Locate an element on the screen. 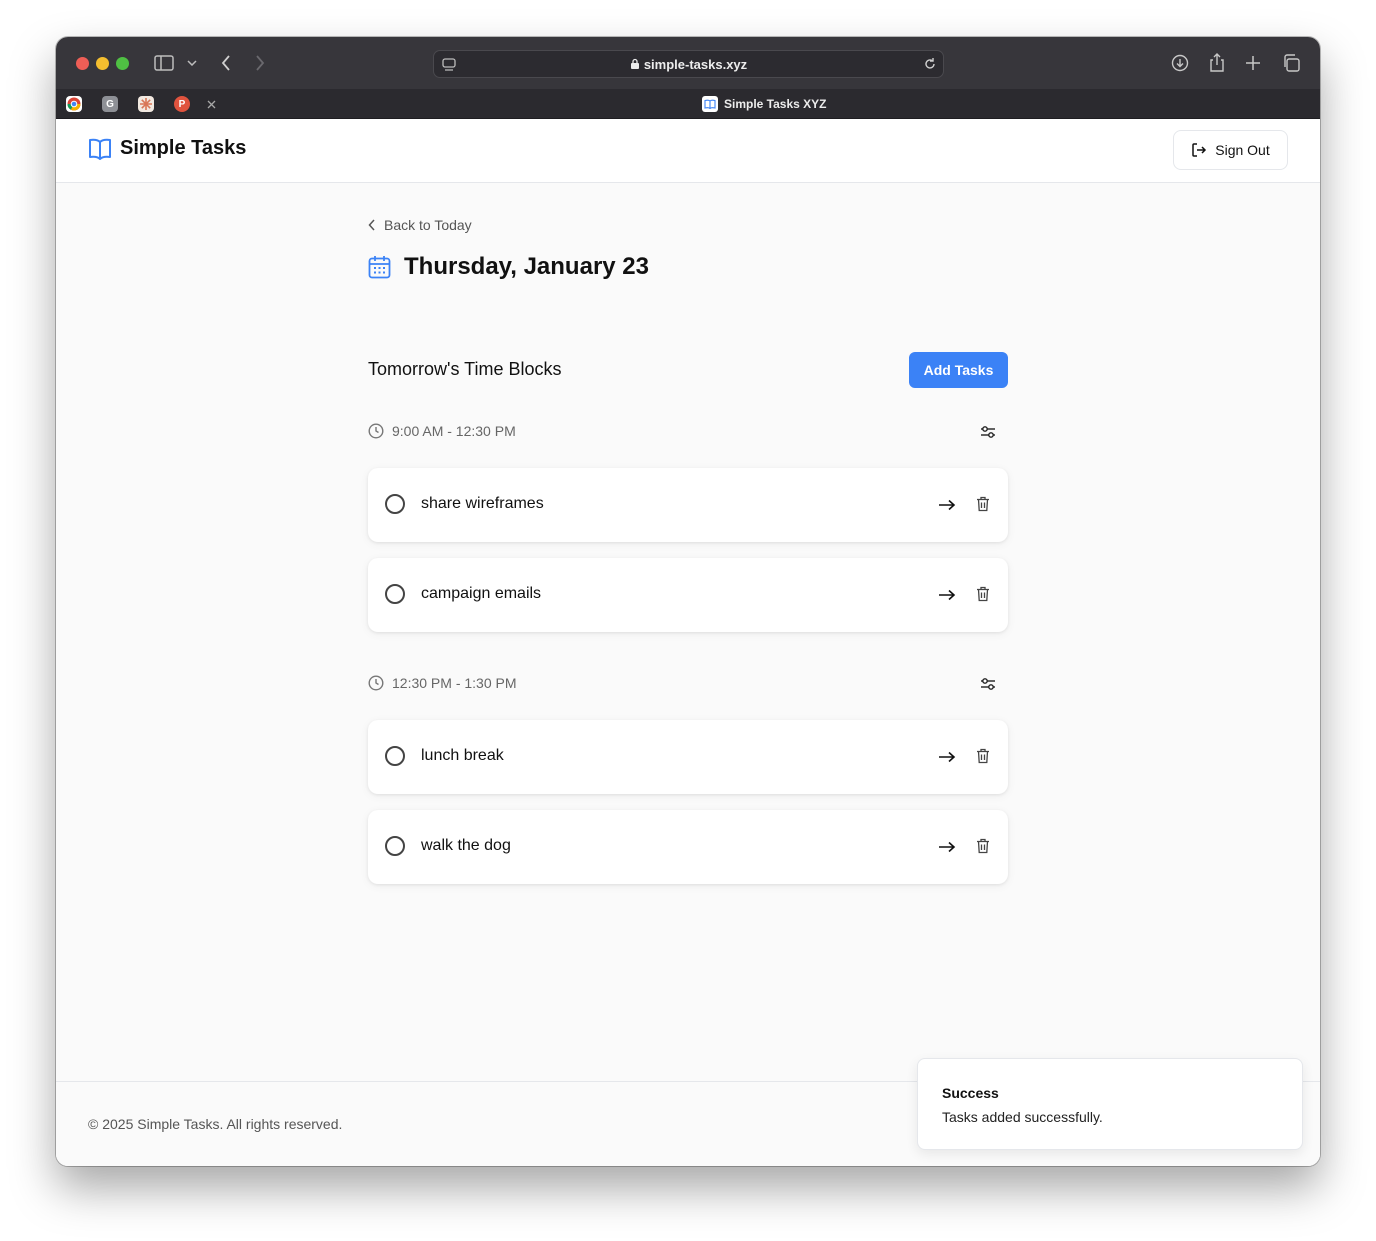 The height and width of the screenshot is (1241, 1376). address-bar: simple-tasks.xyz is located at coordinates (688, 64).